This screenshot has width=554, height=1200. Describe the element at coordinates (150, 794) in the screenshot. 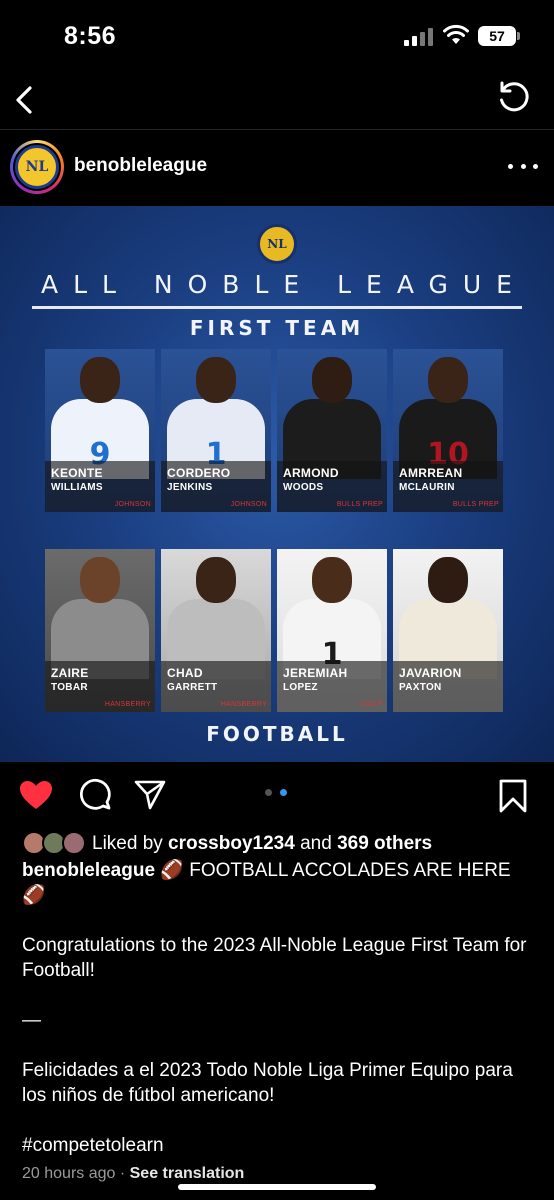

I see `share-icon` at that location.